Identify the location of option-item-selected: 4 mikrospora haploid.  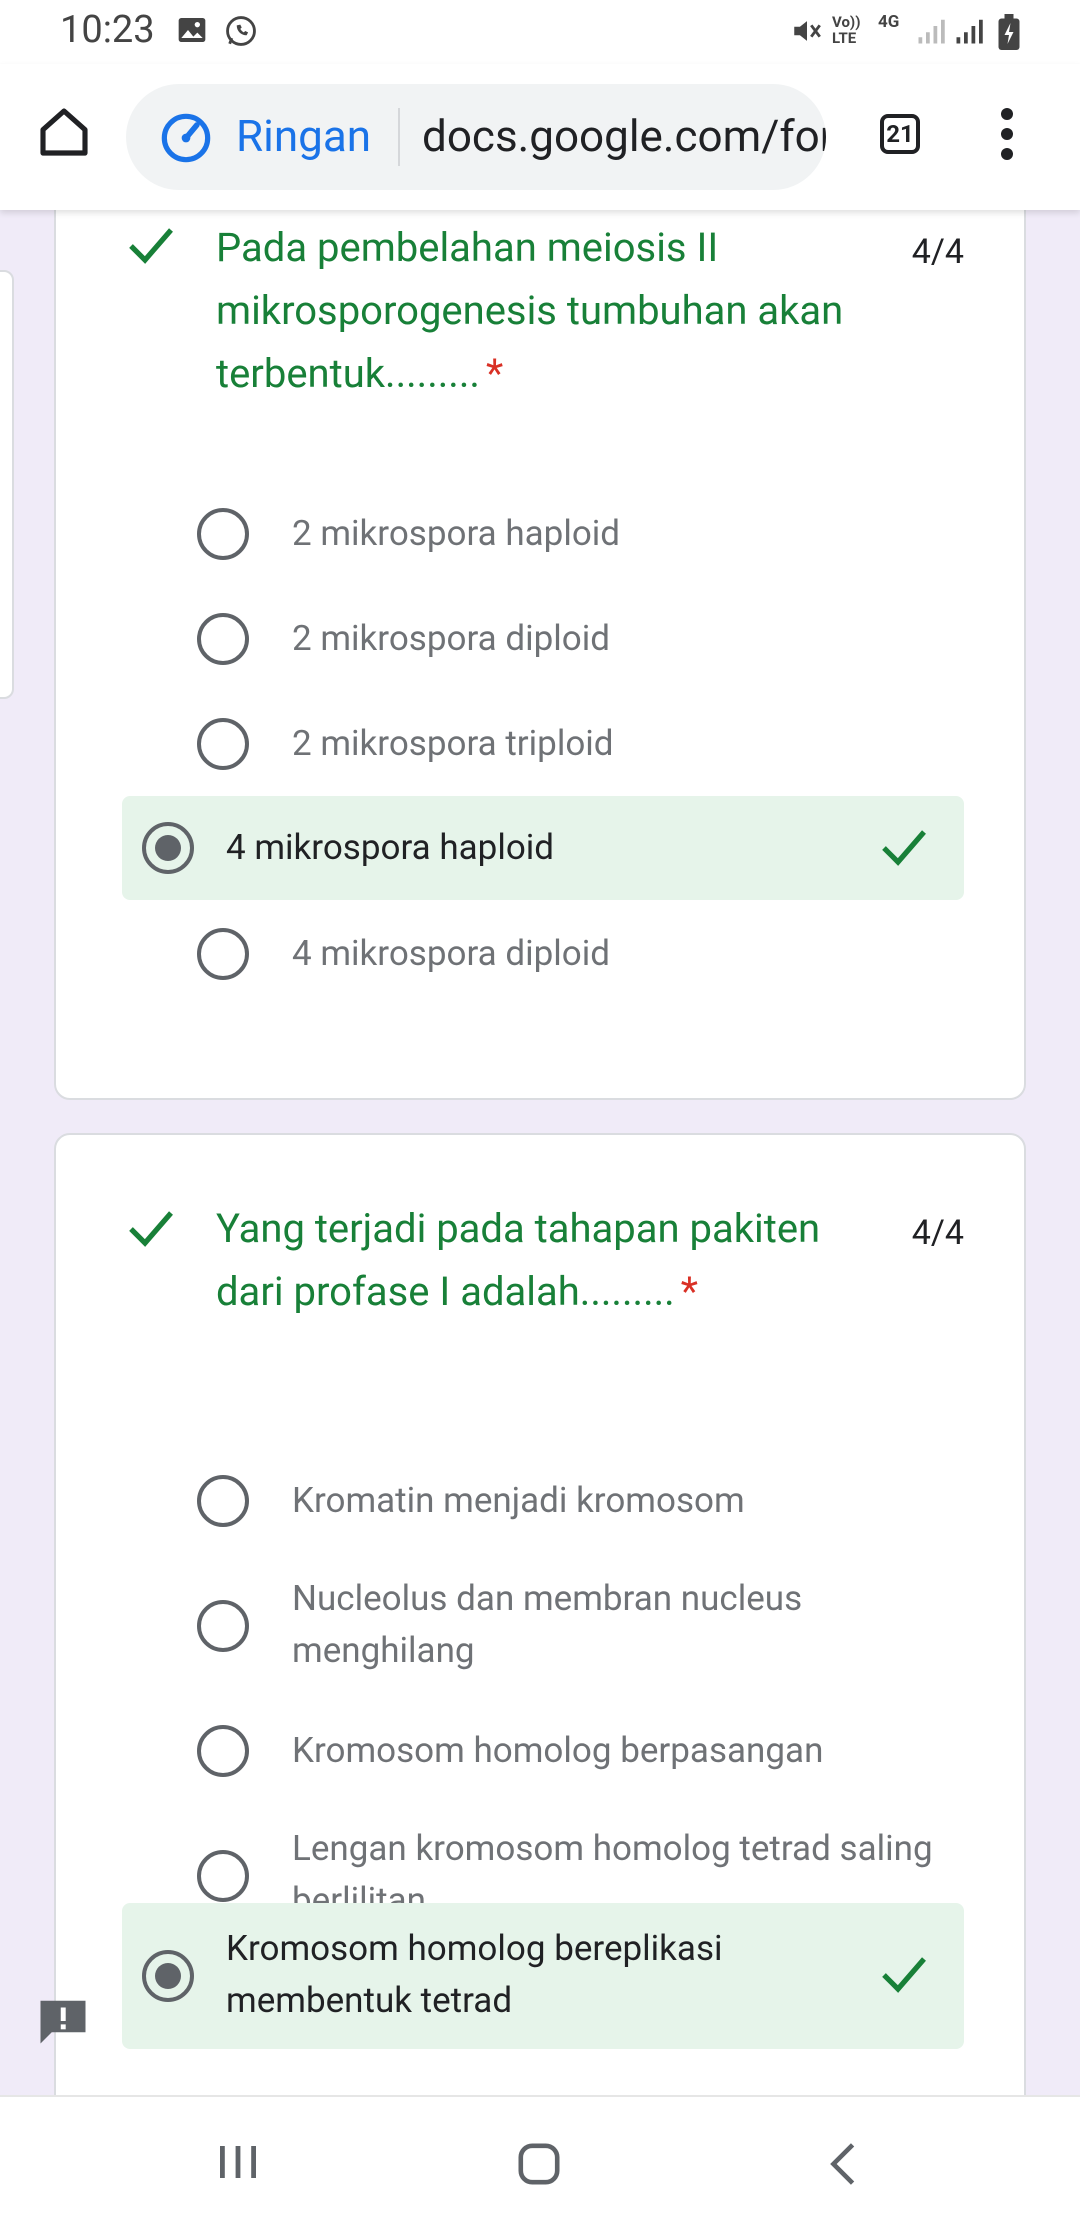
(543, 848).